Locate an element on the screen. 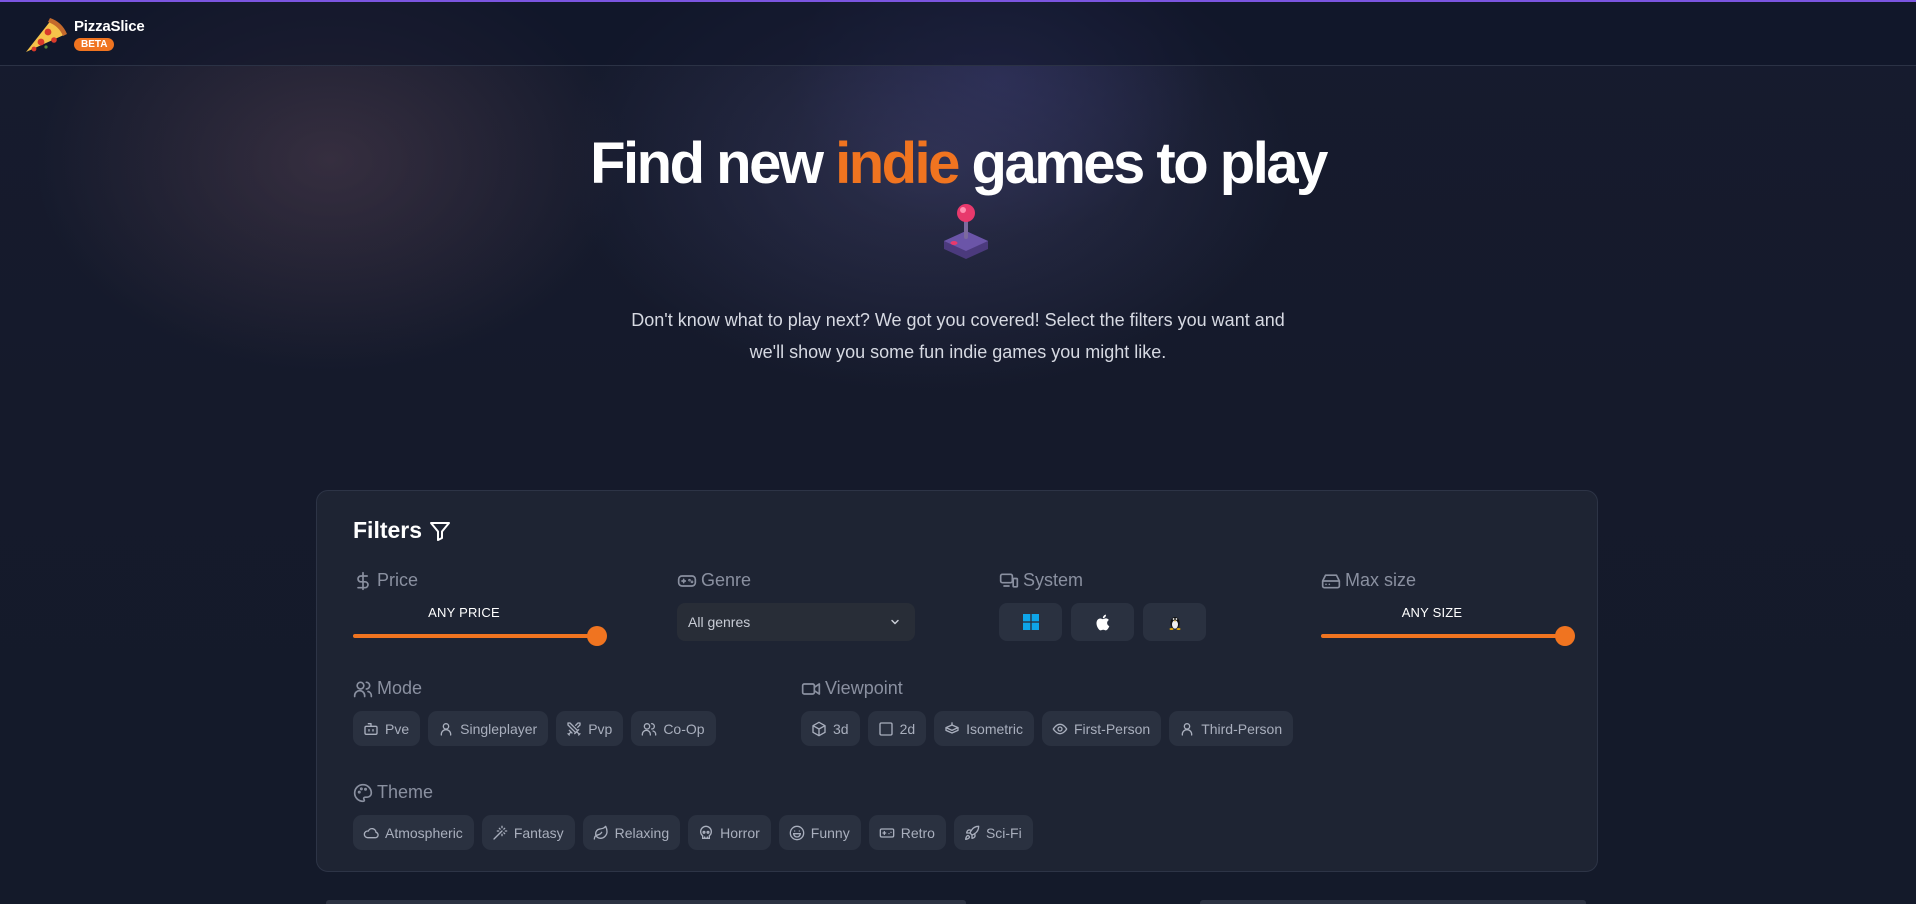 The width and height of the screenshot is (1916, 904). chip-label: Funny is located at coordinates (830, 832).